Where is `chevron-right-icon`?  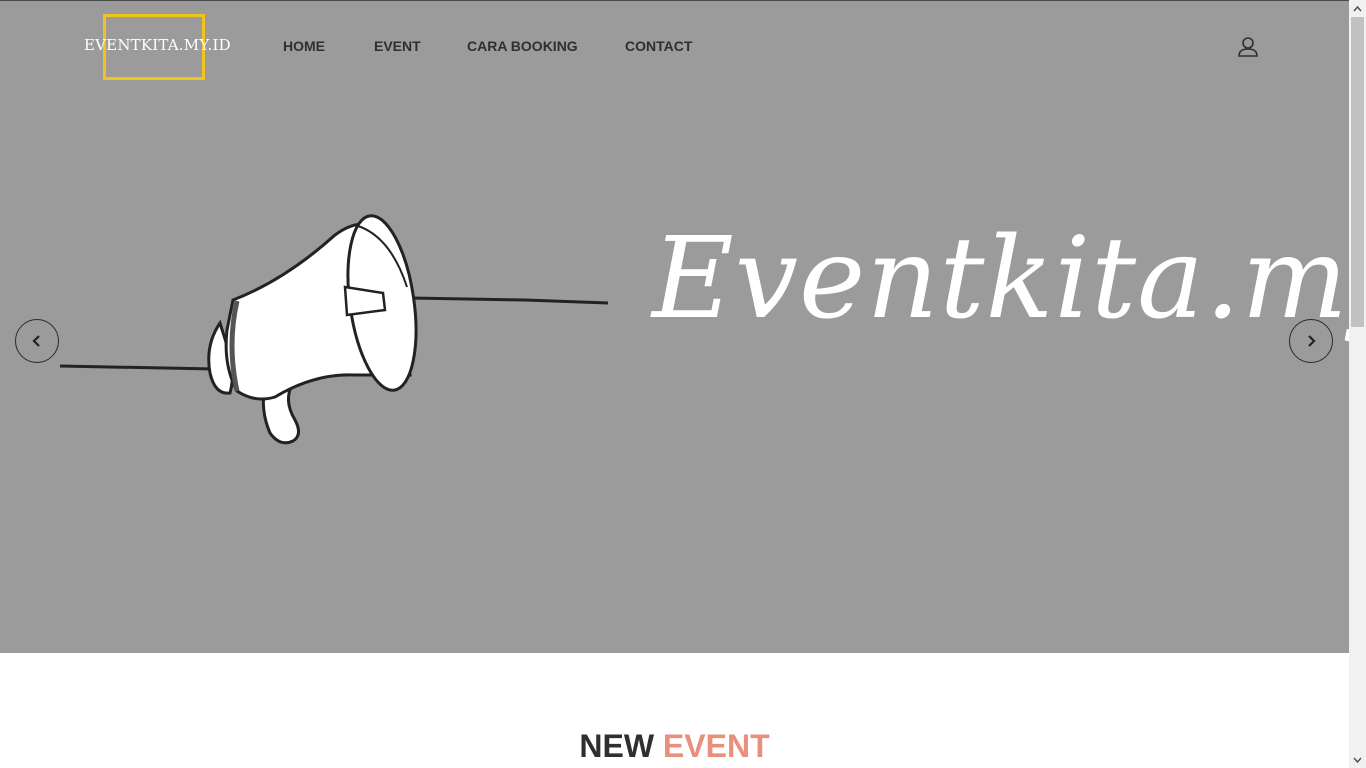
chevron-right-icon is located at coordinates (1312, 341).